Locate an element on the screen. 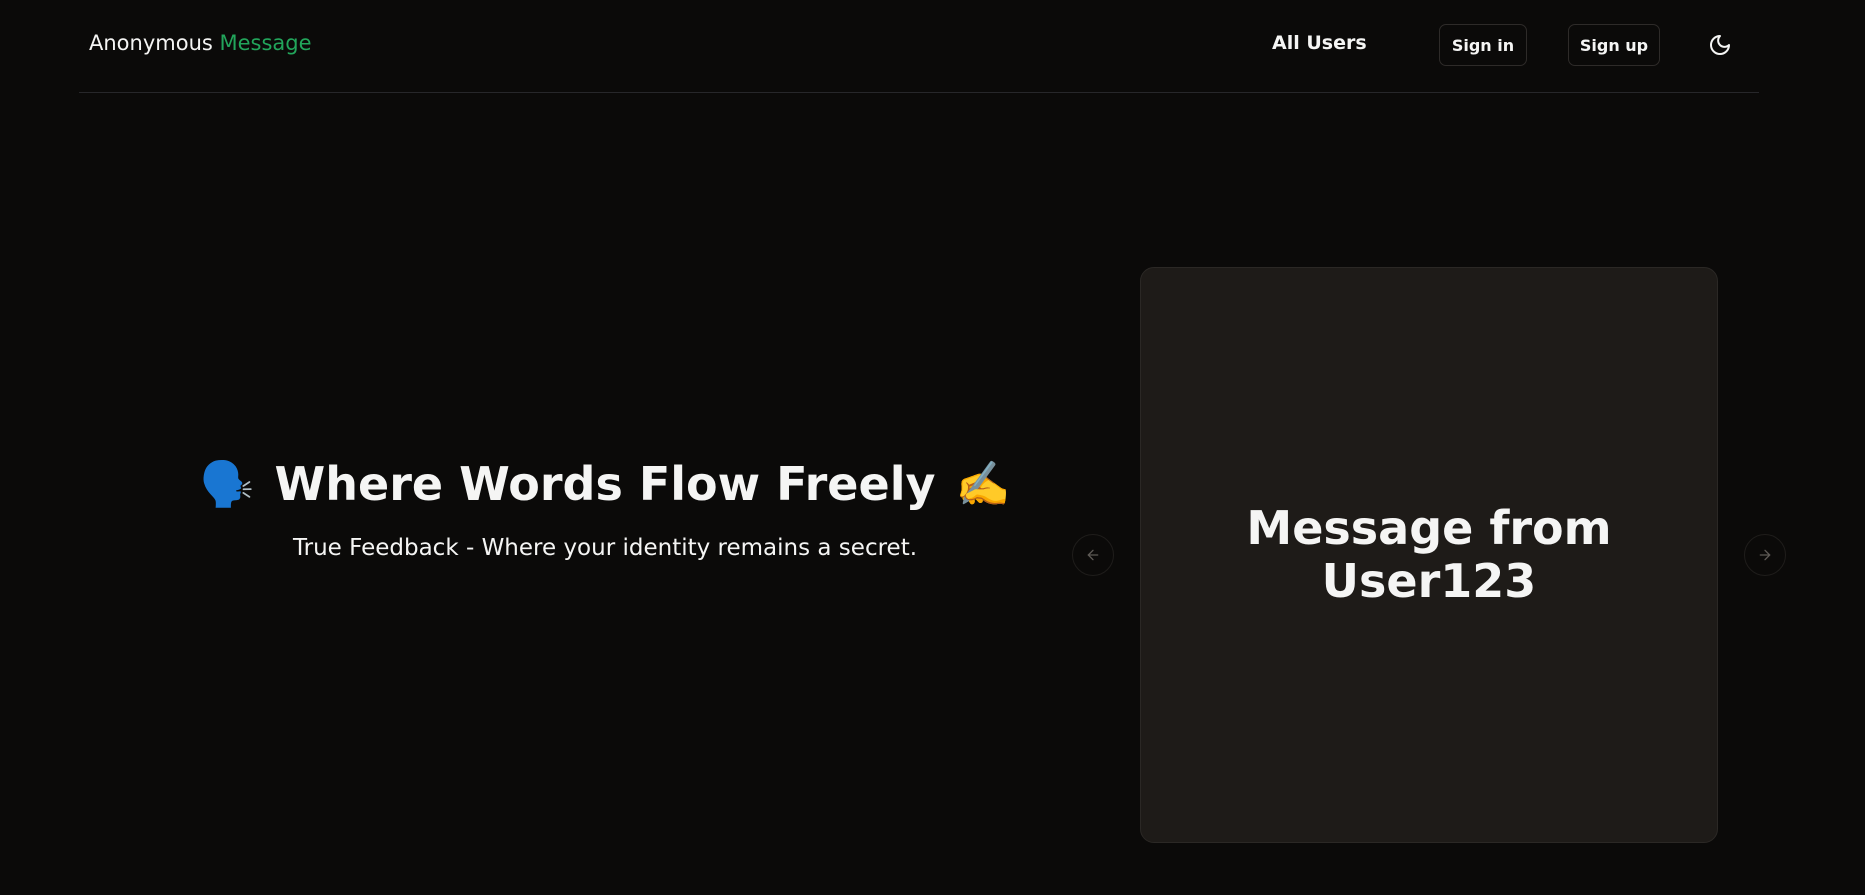  moon-icon is located at coordinates (1720, 45).